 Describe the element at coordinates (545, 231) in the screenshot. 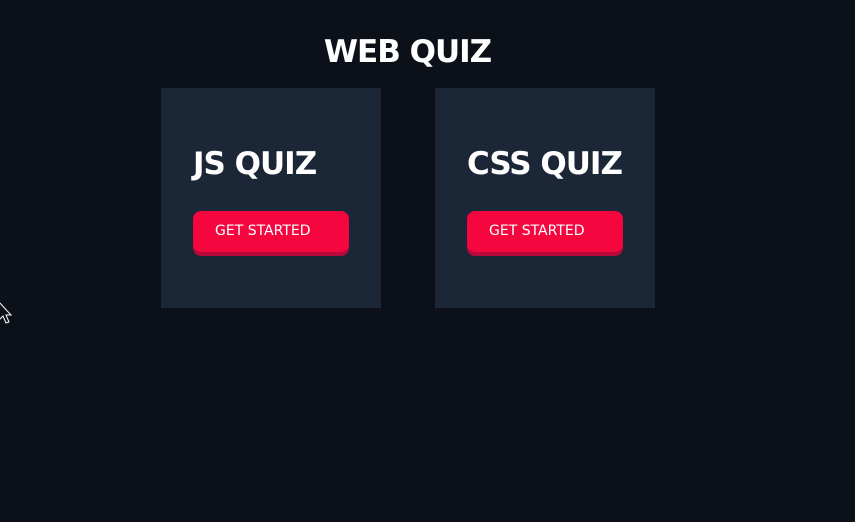

I see `get-started-button-css: GET STARTED` at that location.